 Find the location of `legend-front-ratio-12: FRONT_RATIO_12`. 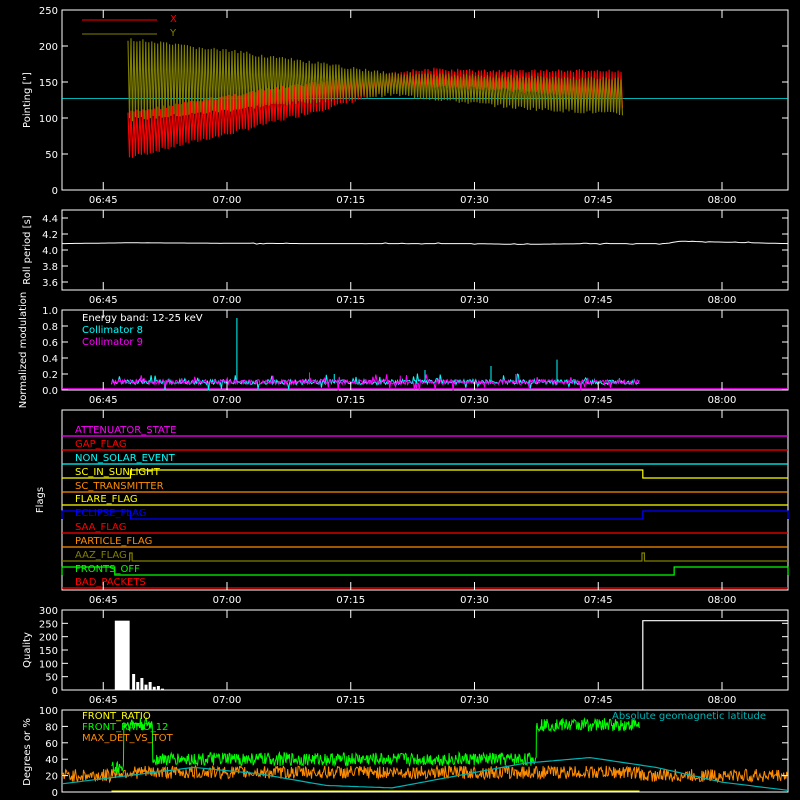

legend-front-ratio-12: FRONT_RATIO_12 is located at coordinates (125, 727).